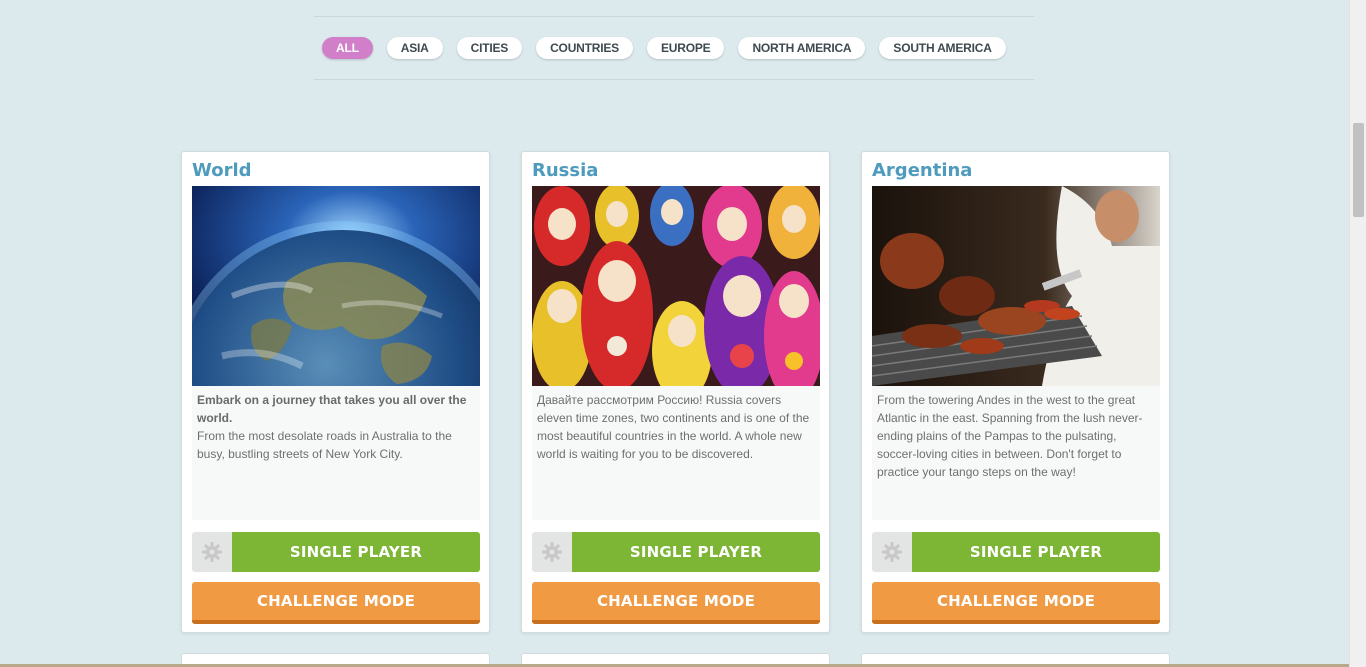 Image resolution: width=1366 pixels, height=667 pixels. What do you see at coordinates (222, 170) in the screenshot?
I see `card-title: World` at bounding box center [222, 170].